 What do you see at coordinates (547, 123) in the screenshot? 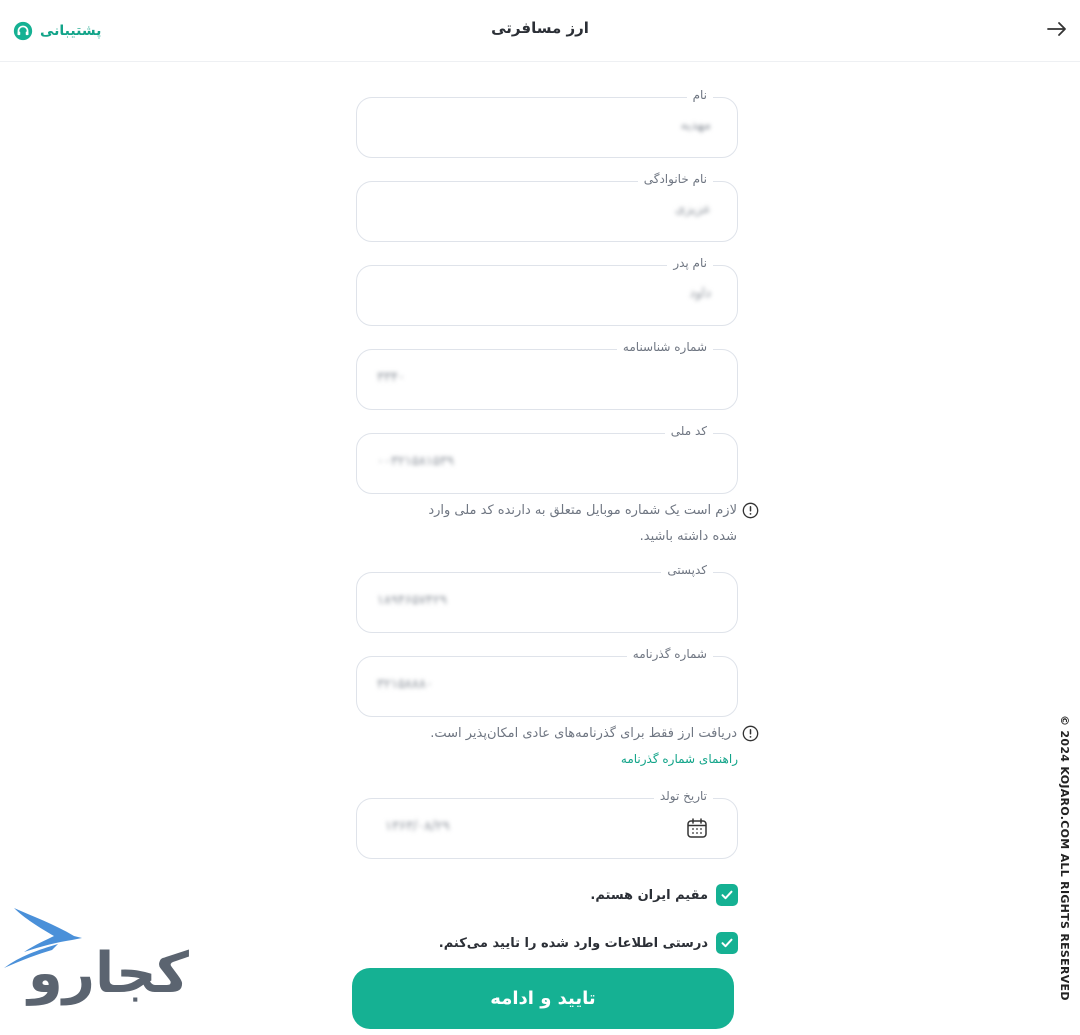
I see `first-name-field: نام مهدیه` at bounding box center [547, 123].